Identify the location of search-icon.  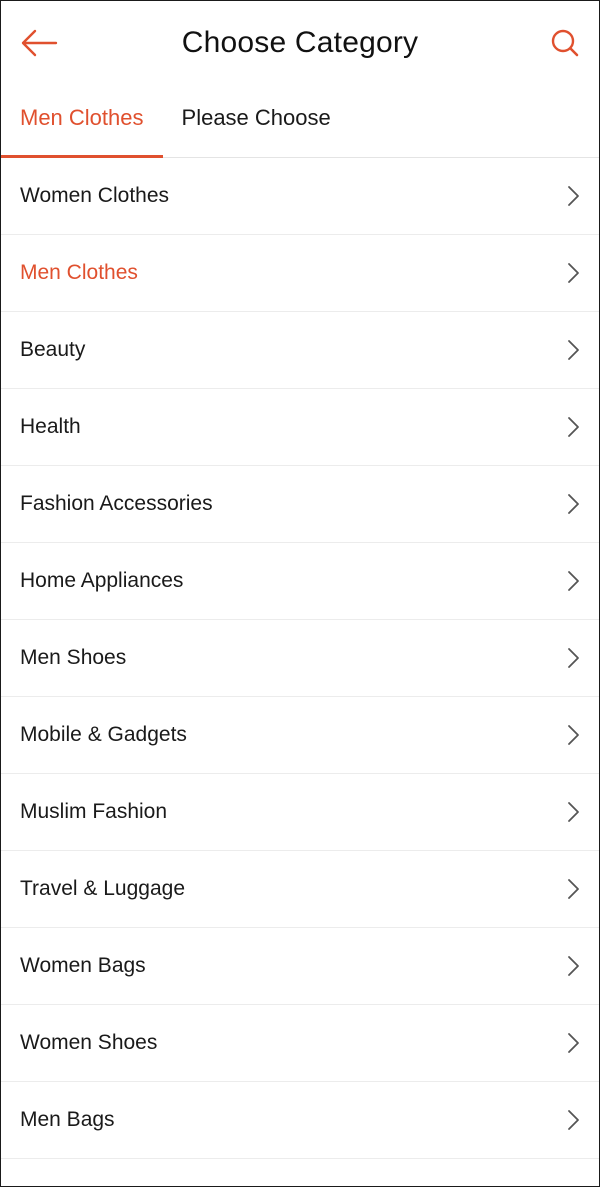
(565, 43).